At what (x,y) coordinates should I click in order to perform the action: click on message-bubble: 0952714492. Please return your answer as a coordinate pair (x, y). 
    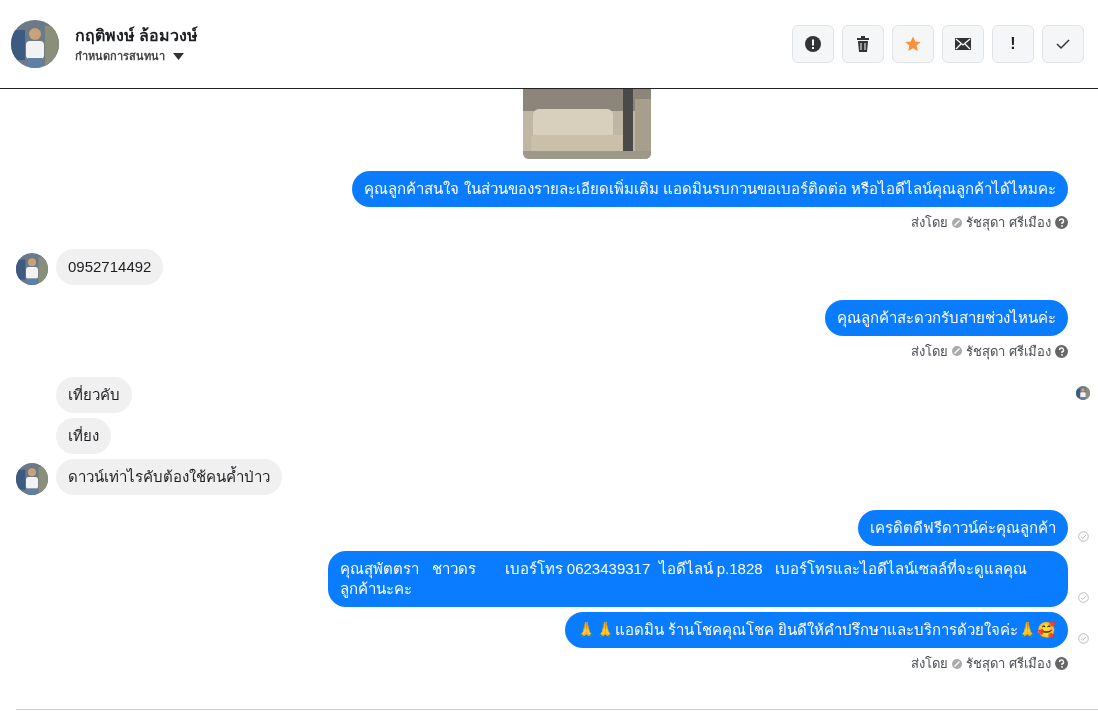
    Looking at the image, I should click on (110, 266).